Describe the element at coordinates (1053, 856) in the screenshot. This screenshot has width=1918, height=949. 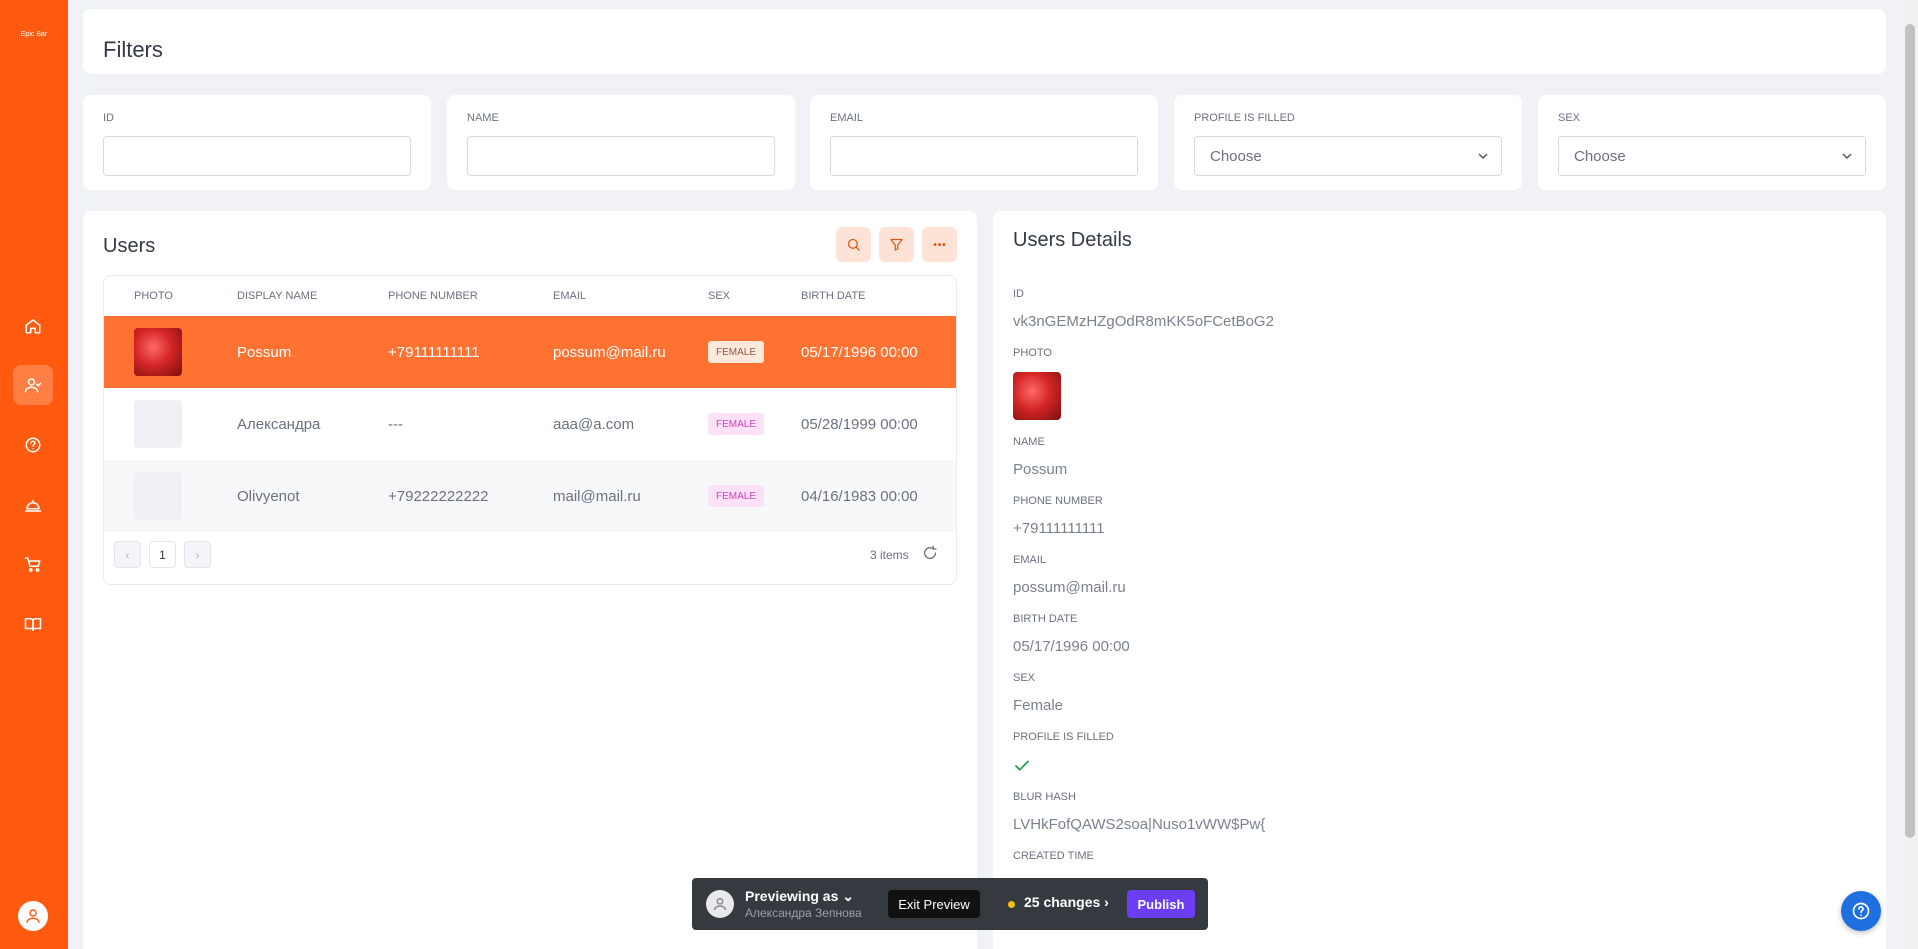
I see `detail-label: CREATED TIME` at that location.